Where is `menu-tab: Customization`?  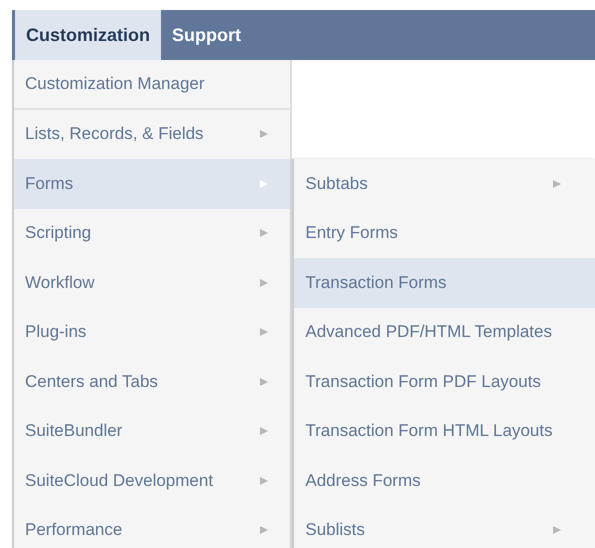 menu-tab: Customization is located at coordinates (88, 35).